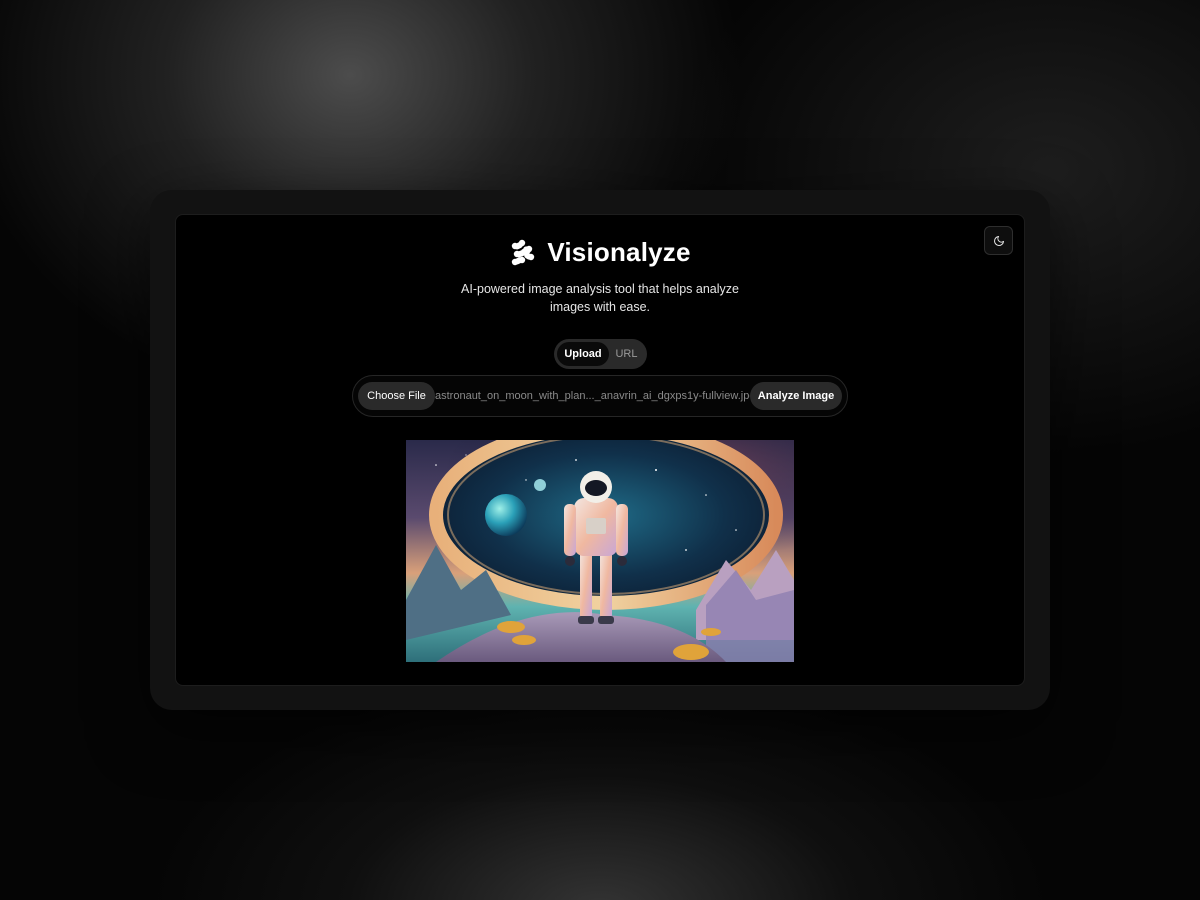 The width and height of the screenshot is (1200, 900). I want to click on logo-icon, so click(523, 252).